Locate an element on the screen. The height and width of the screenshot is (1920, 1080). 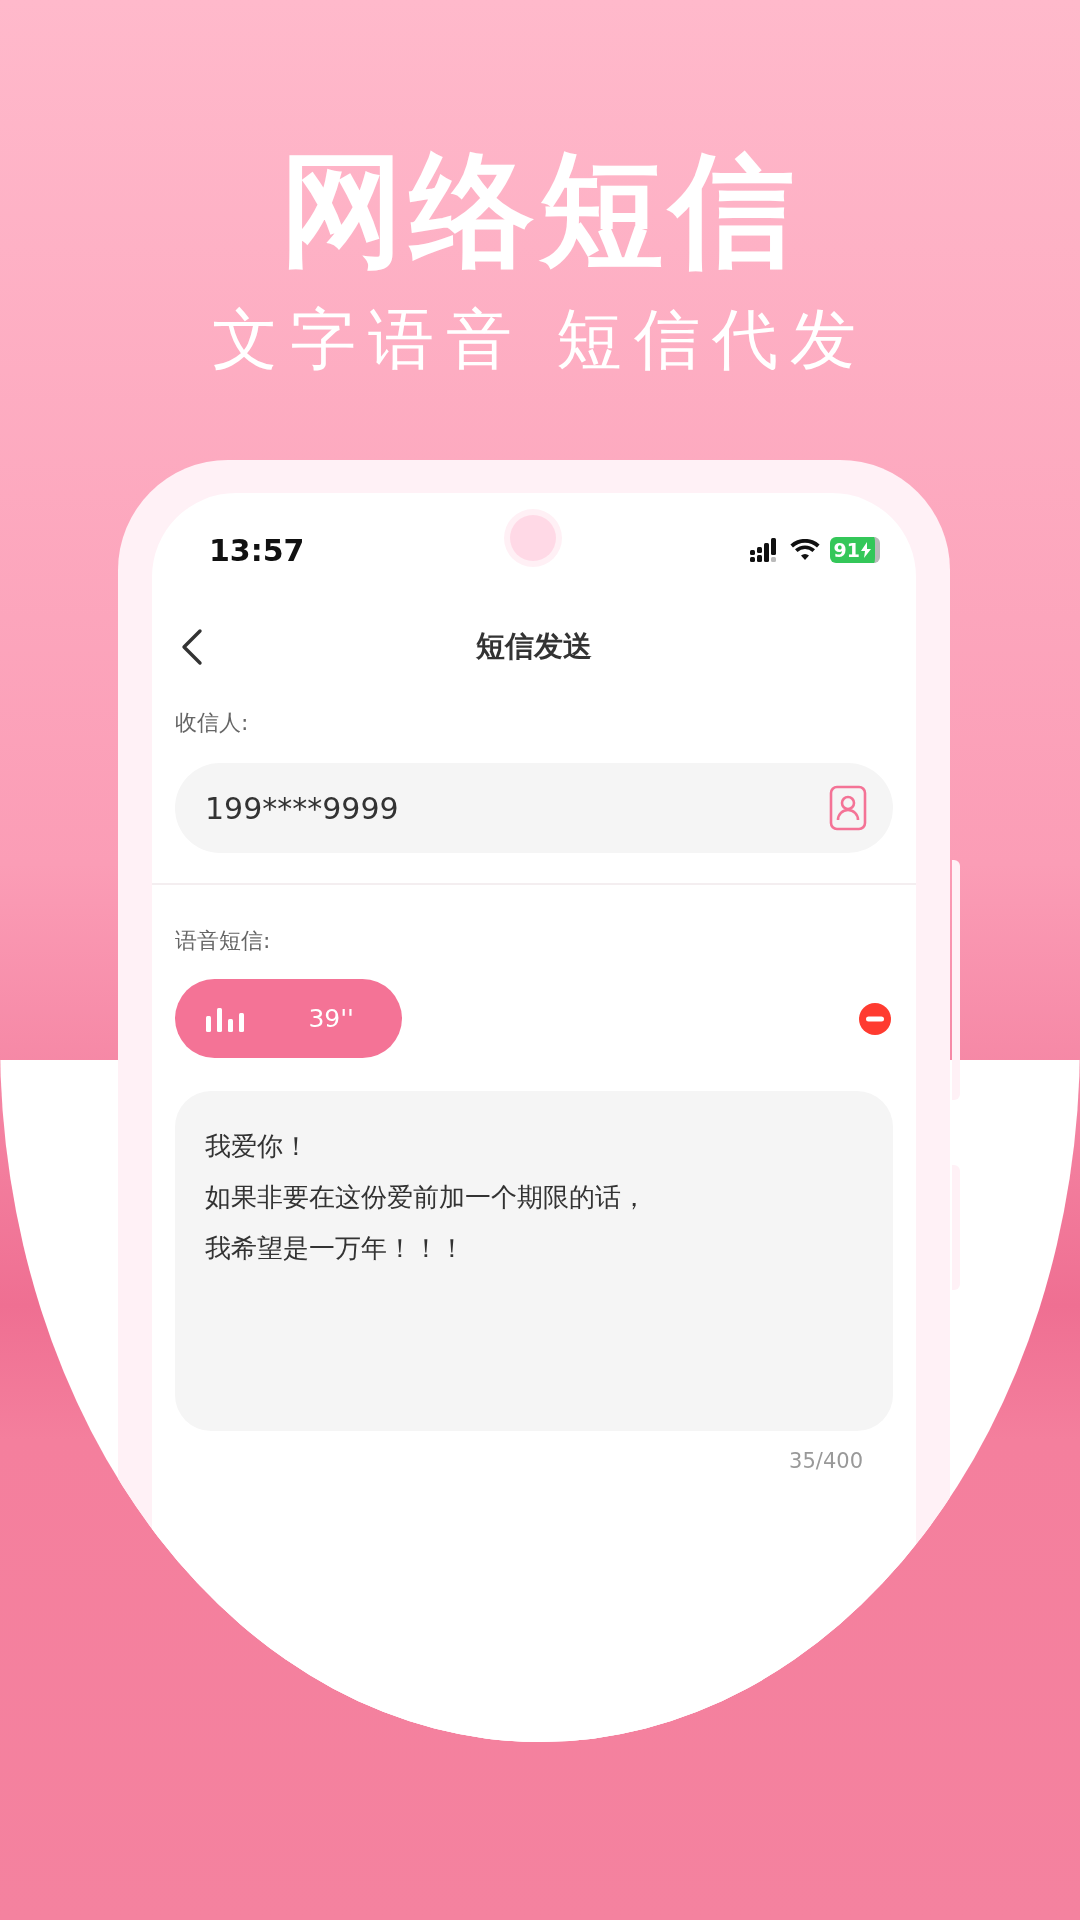
message-line: 我希望是一万年！！！ is located at coordinates (335, 1248).